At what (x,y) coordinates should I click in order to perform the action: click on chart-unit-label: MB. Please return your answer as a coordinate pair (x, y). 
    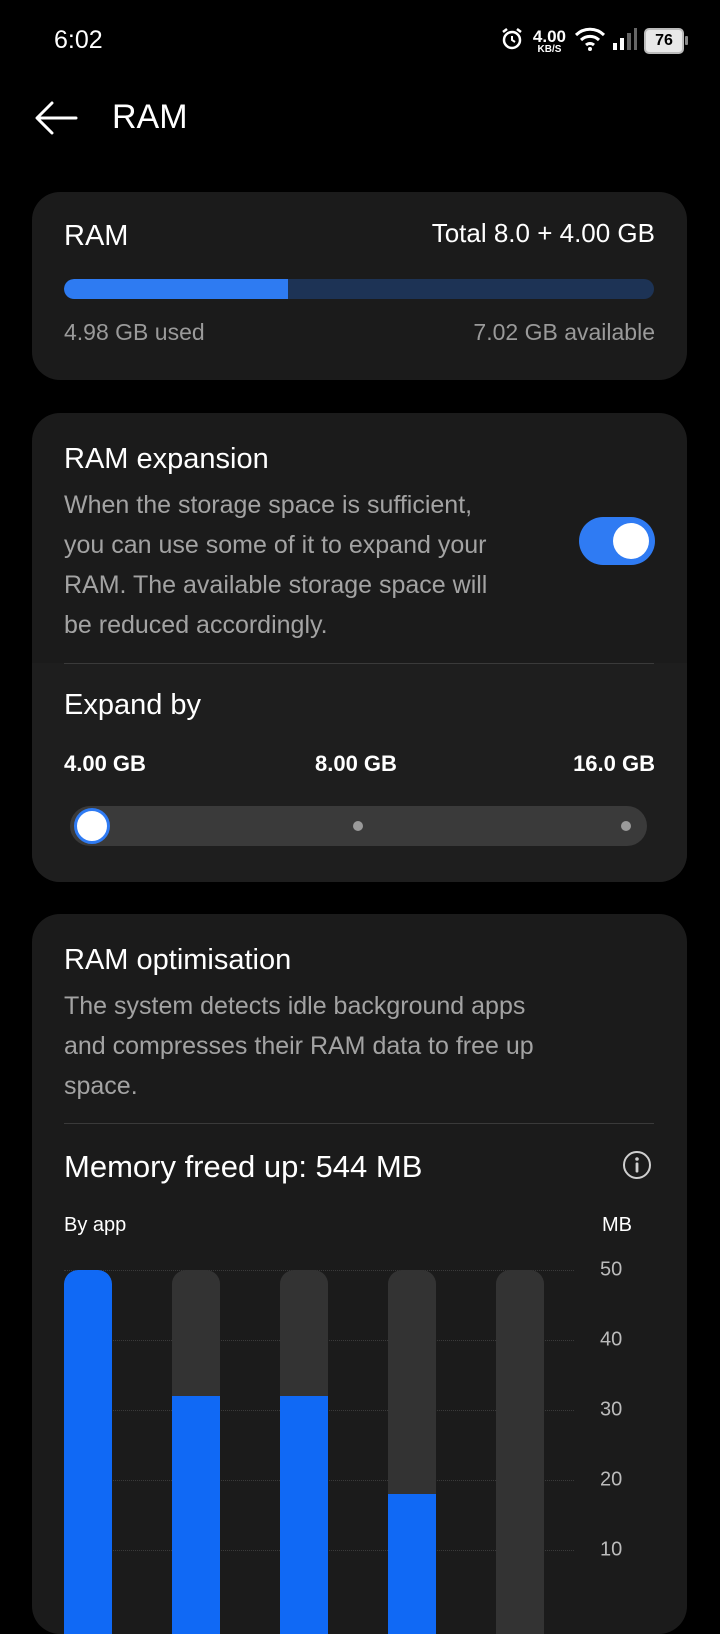
    Looking at the image, I should click on (617, 1225).